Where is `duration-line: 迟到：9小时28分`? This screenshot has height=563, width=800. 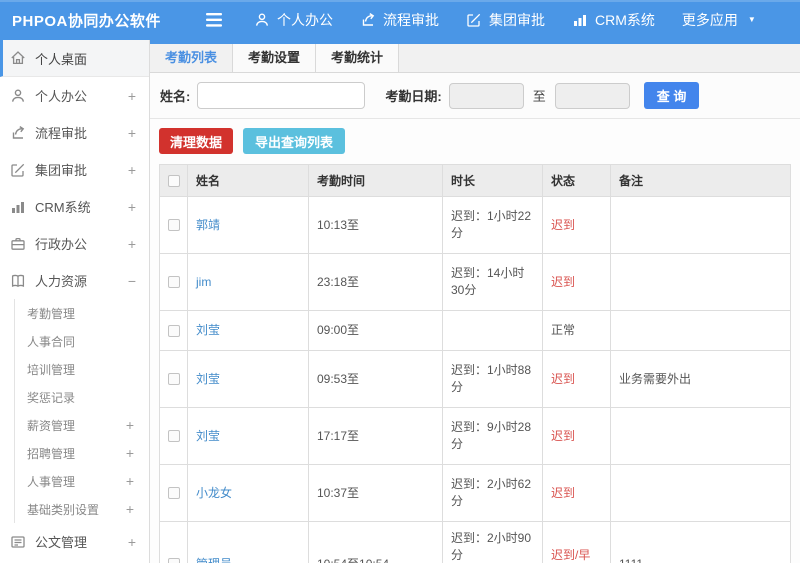
duration-line: 迟到：9小时28分 is located at coordinates (491, 435).